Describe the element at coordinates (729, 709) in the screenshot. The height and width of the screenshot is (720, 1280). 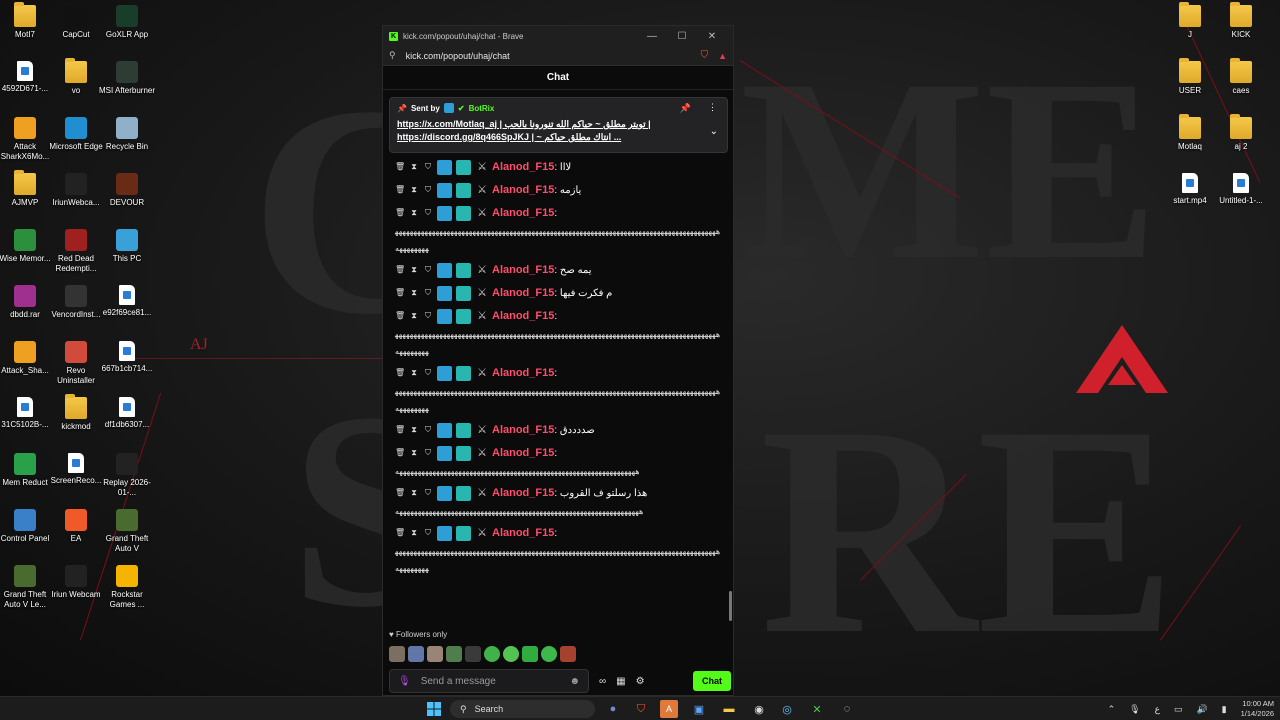
I see `file-explorer-icon: ▬` at that location.